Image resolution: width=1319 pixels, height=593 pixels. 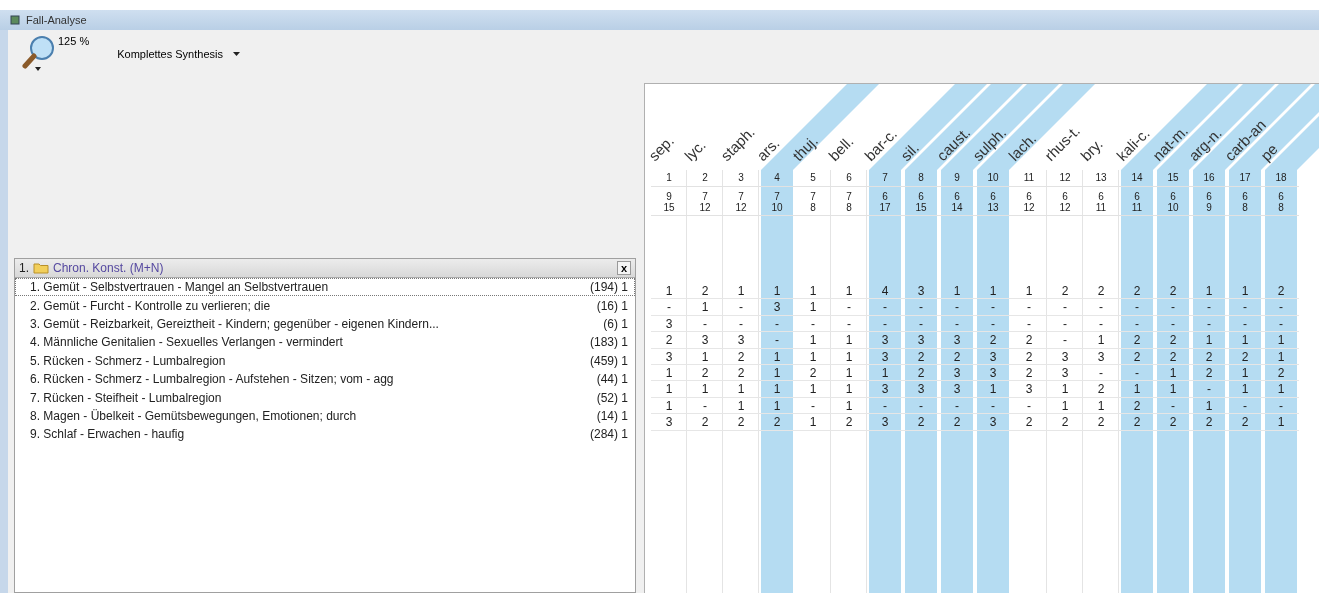 What do you see at coordinates (1091, 149) in the screenshot?
I see `remedy-label: bry.` at bounding box center [1091, 149].